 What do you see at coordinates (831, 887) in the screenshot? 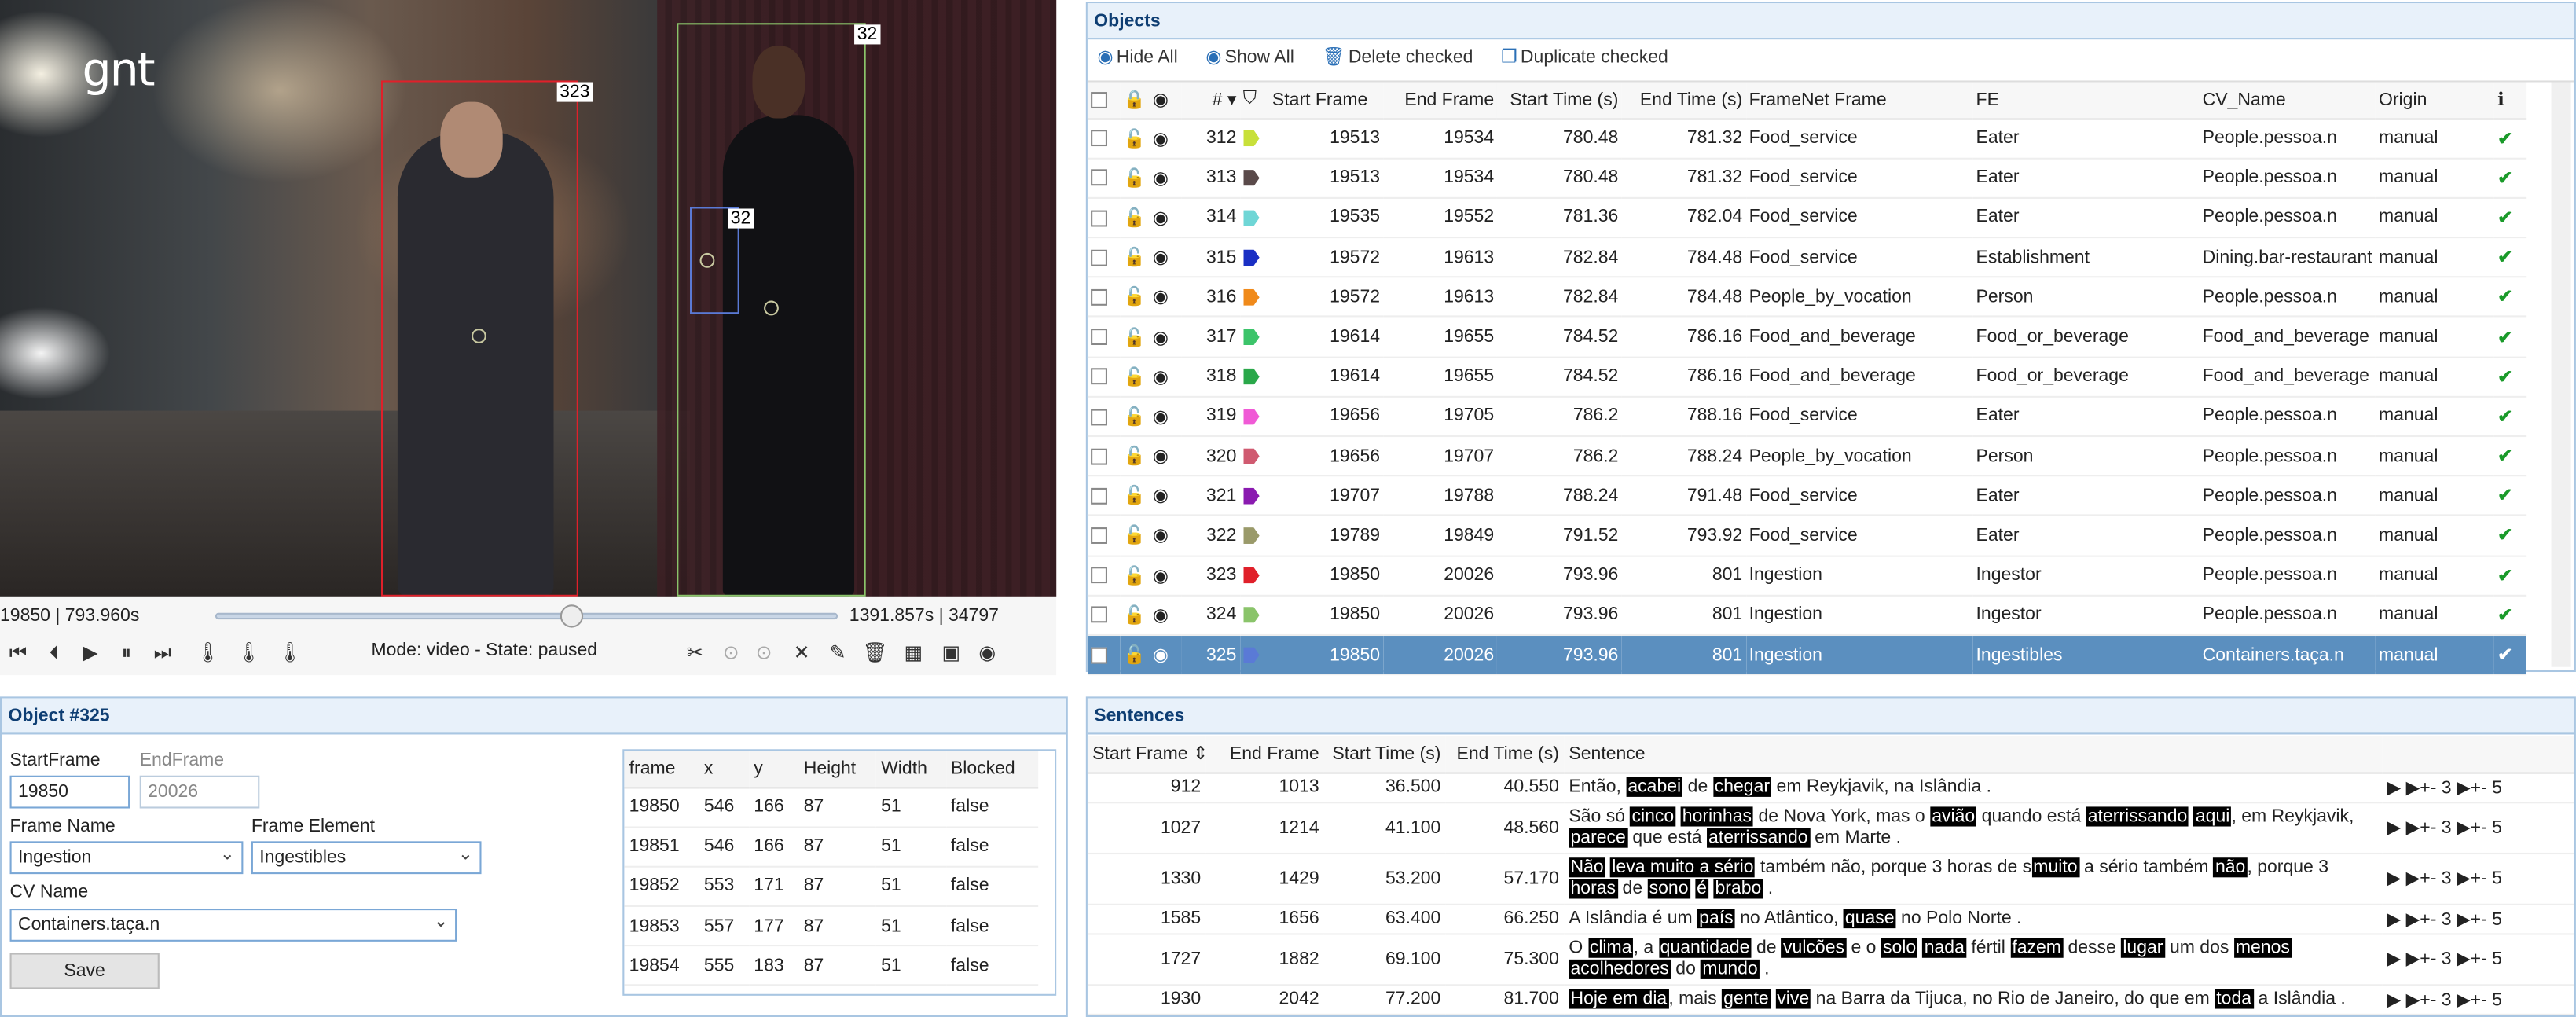
I see `frame-row: 19852 553 171 87 51 false` at bounding box center [831, 887].